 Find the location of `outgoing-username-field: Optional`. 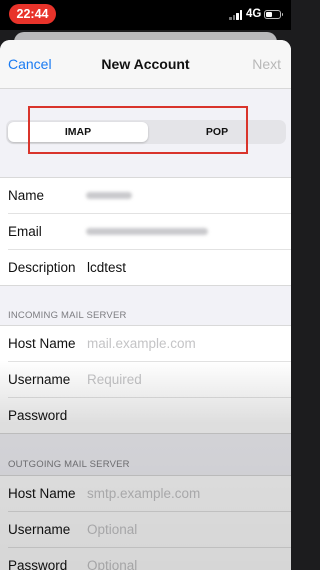

outgoing-username-field: Optional is located at coordinates (112, 529).